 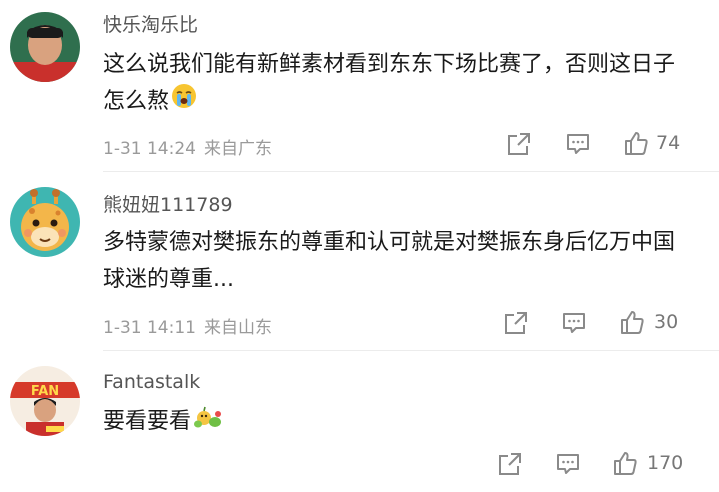 I want to click on timestamp: 1-31 14:24, so click(x=149, y=149).